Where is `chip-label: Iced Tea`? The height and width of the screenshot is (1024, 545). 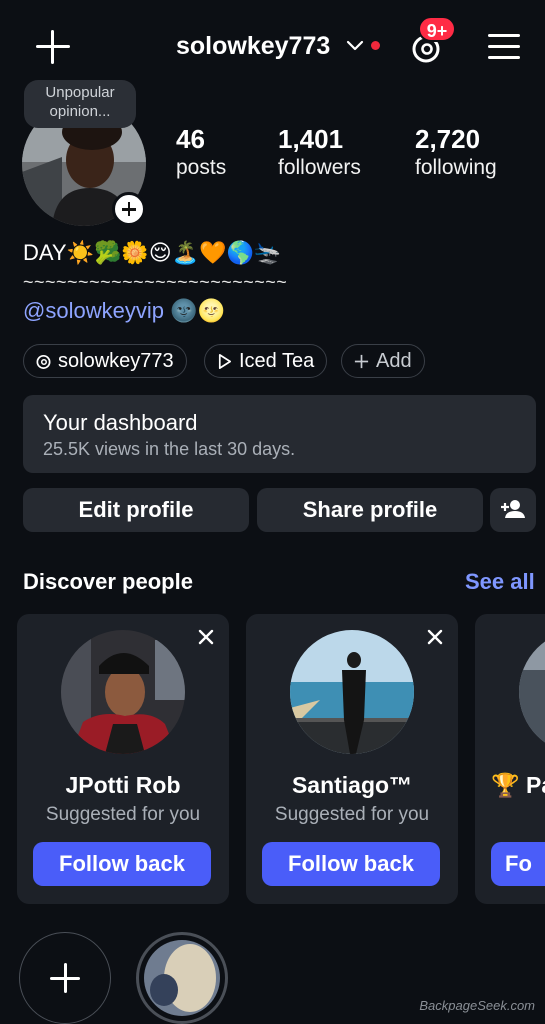
chip-label: Iced Tea is located at coordinates (277, 361).